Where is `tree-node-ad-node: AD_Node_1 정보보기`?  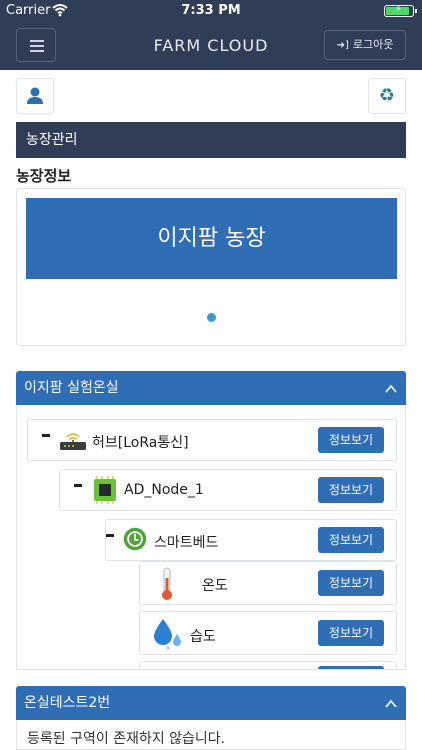
tree-node-ad-node: AD_Node_1 정보보기 is located at coordinates (228, 490).